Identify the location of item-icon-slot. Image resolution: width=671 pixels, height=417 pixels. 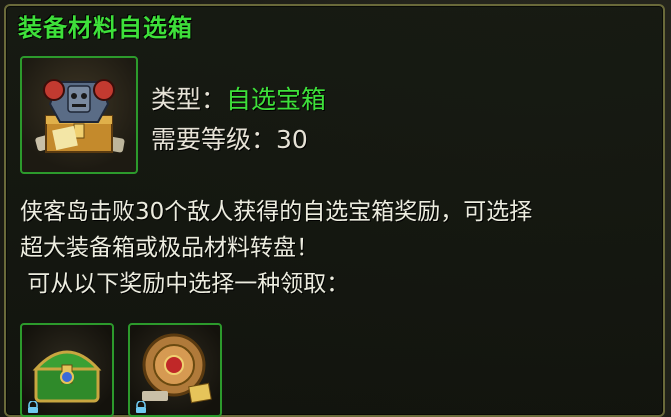
(79, 115).